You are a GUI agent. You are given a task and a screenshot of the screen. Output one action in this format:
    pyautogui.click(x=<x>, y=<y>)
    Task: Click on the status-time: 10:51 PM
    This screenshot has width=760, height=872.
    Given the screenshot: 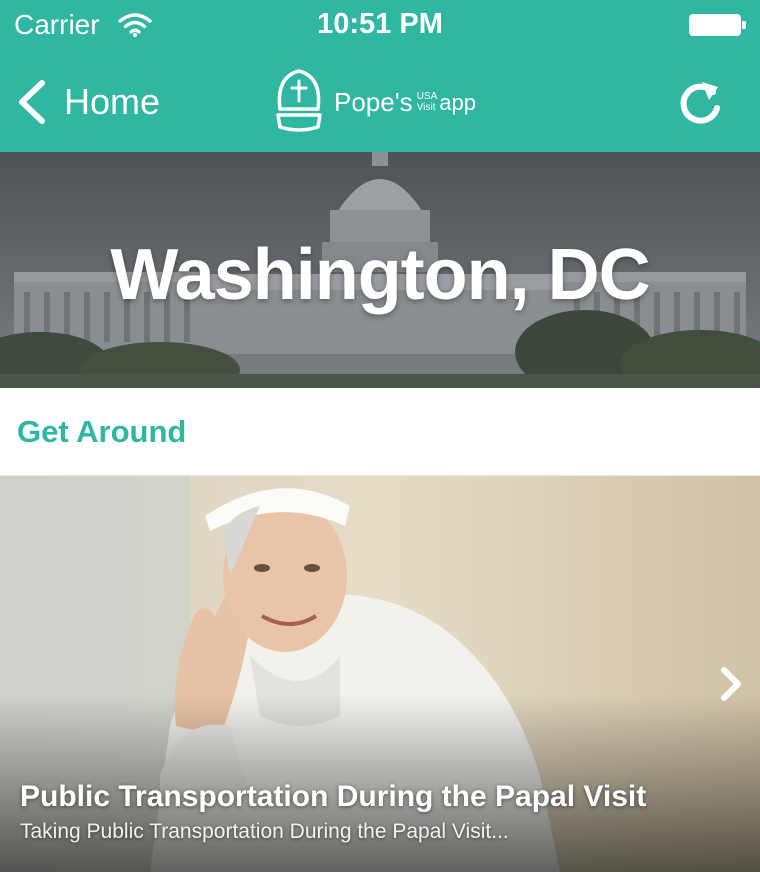 What is the action you would take?
    pyautogui.click(x=380, y=24)
    